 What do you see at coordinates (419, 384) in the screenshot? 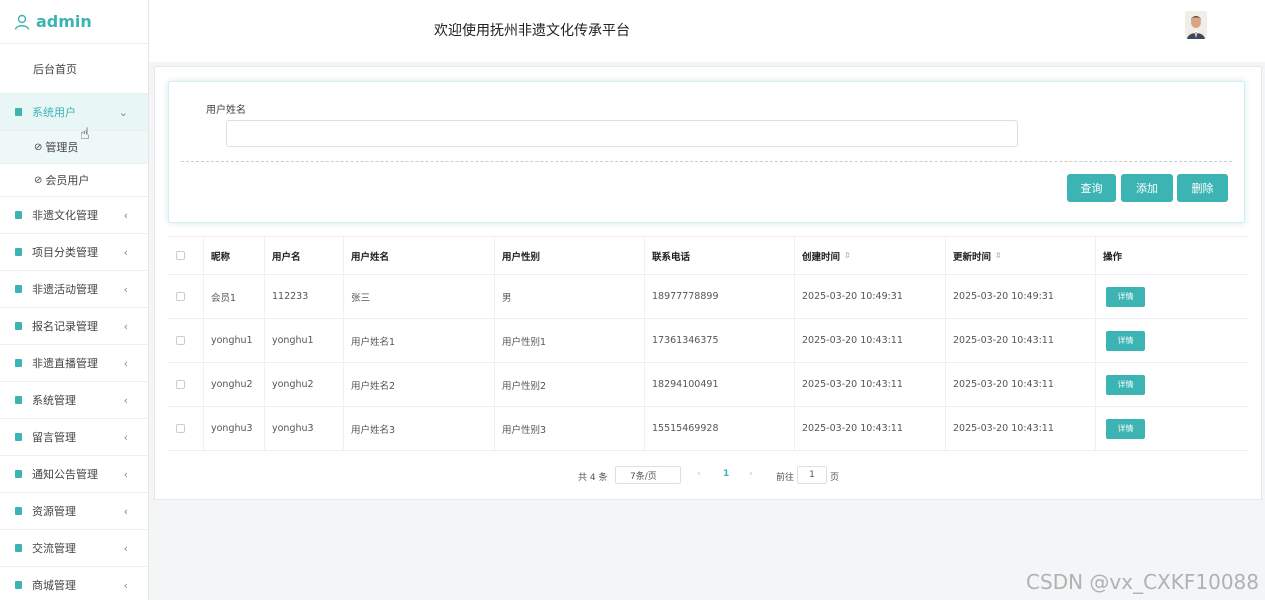
I see `cell-realname: 用户姓名2` at bounding box center [419, 384].